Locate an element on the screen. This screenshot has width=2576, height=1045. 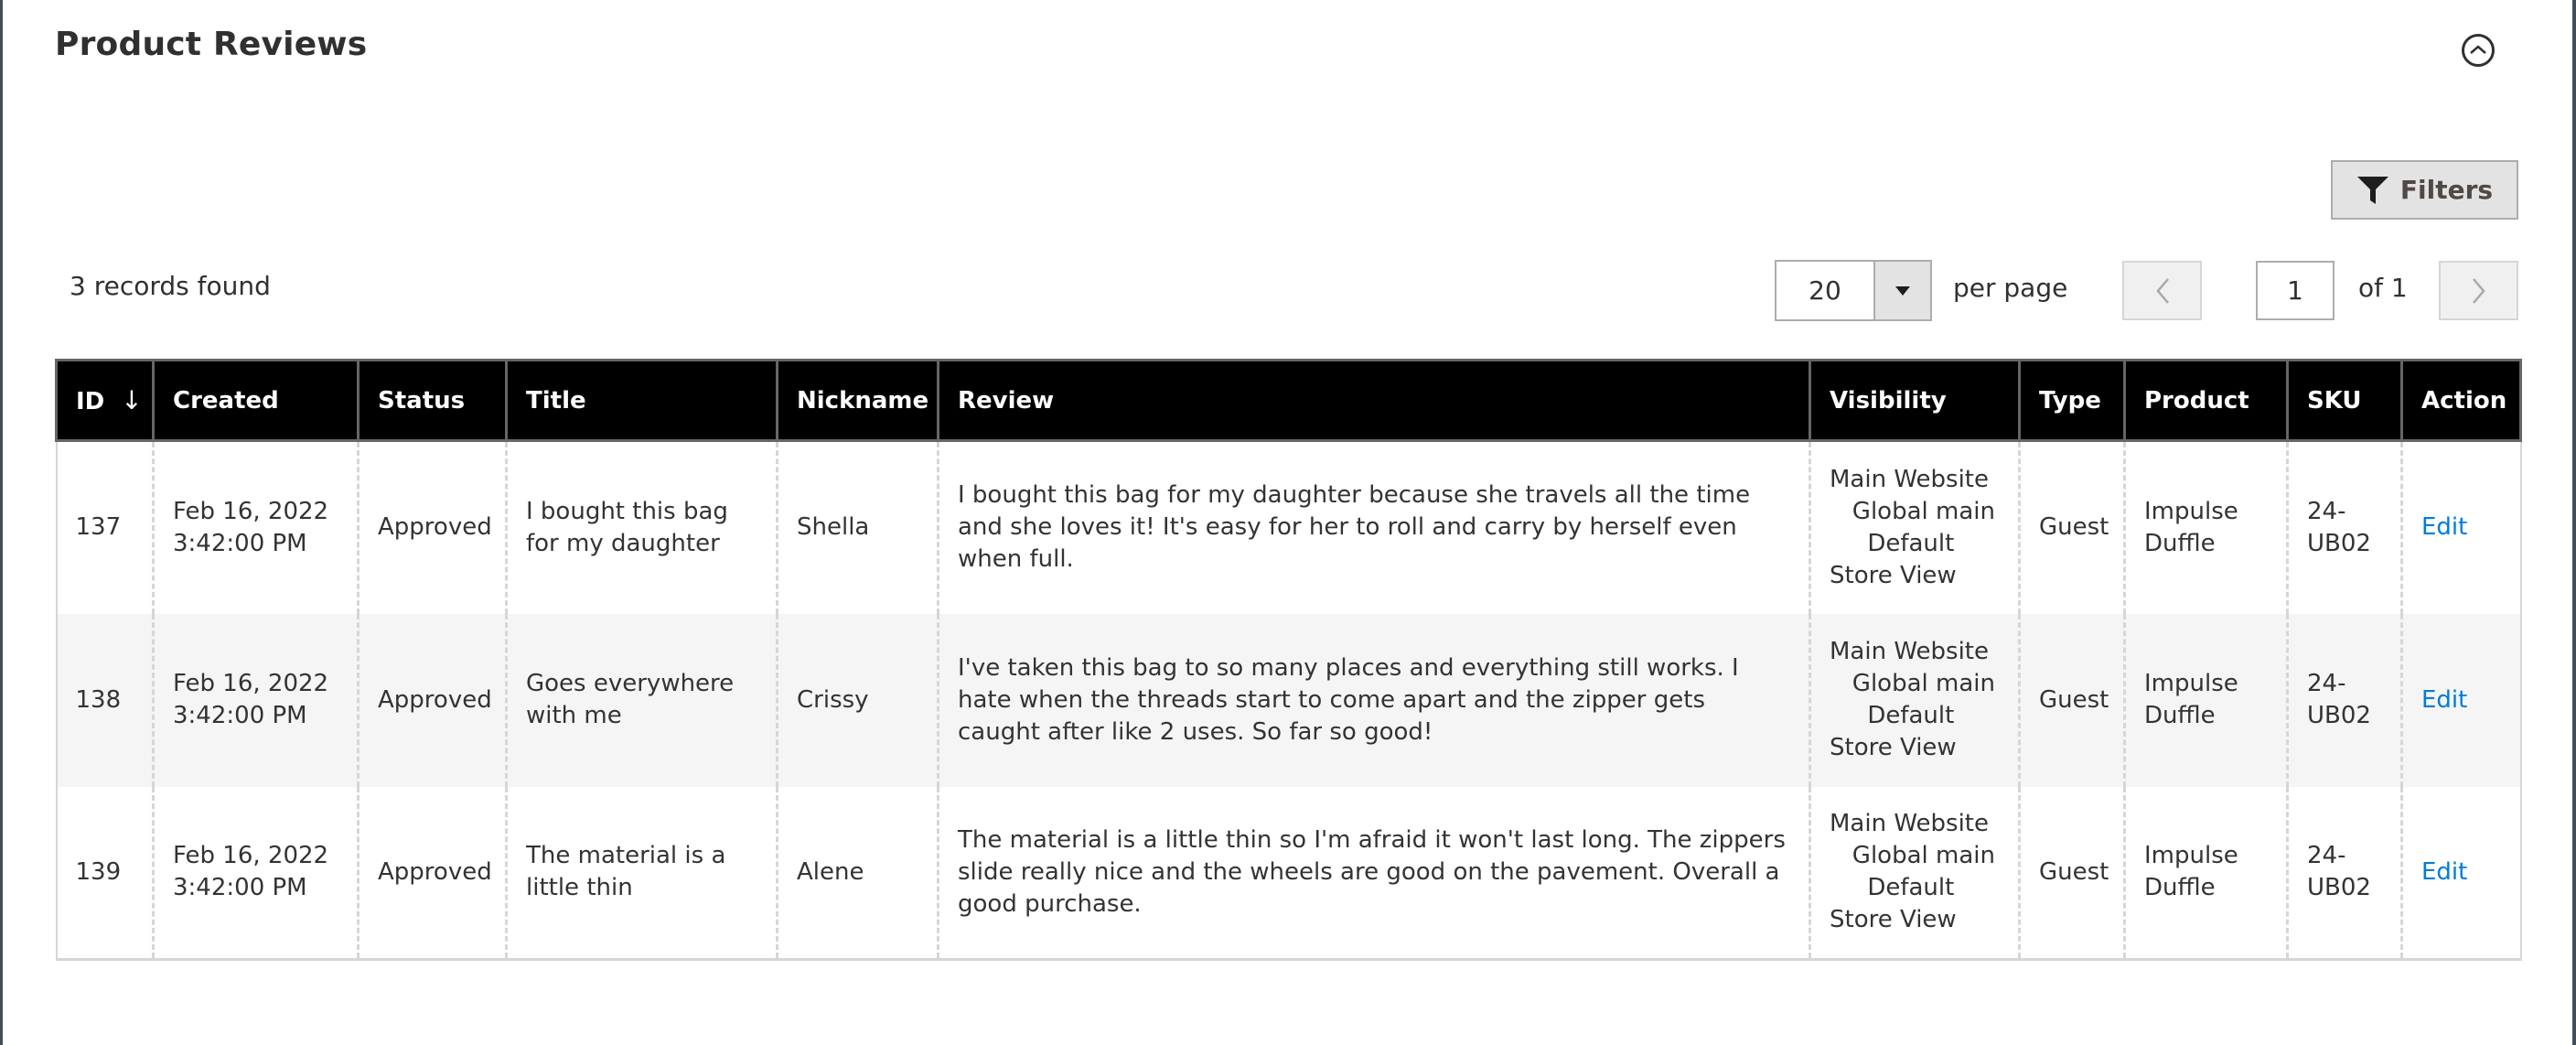
previous-page-button is located at coordinates (2162, 291).